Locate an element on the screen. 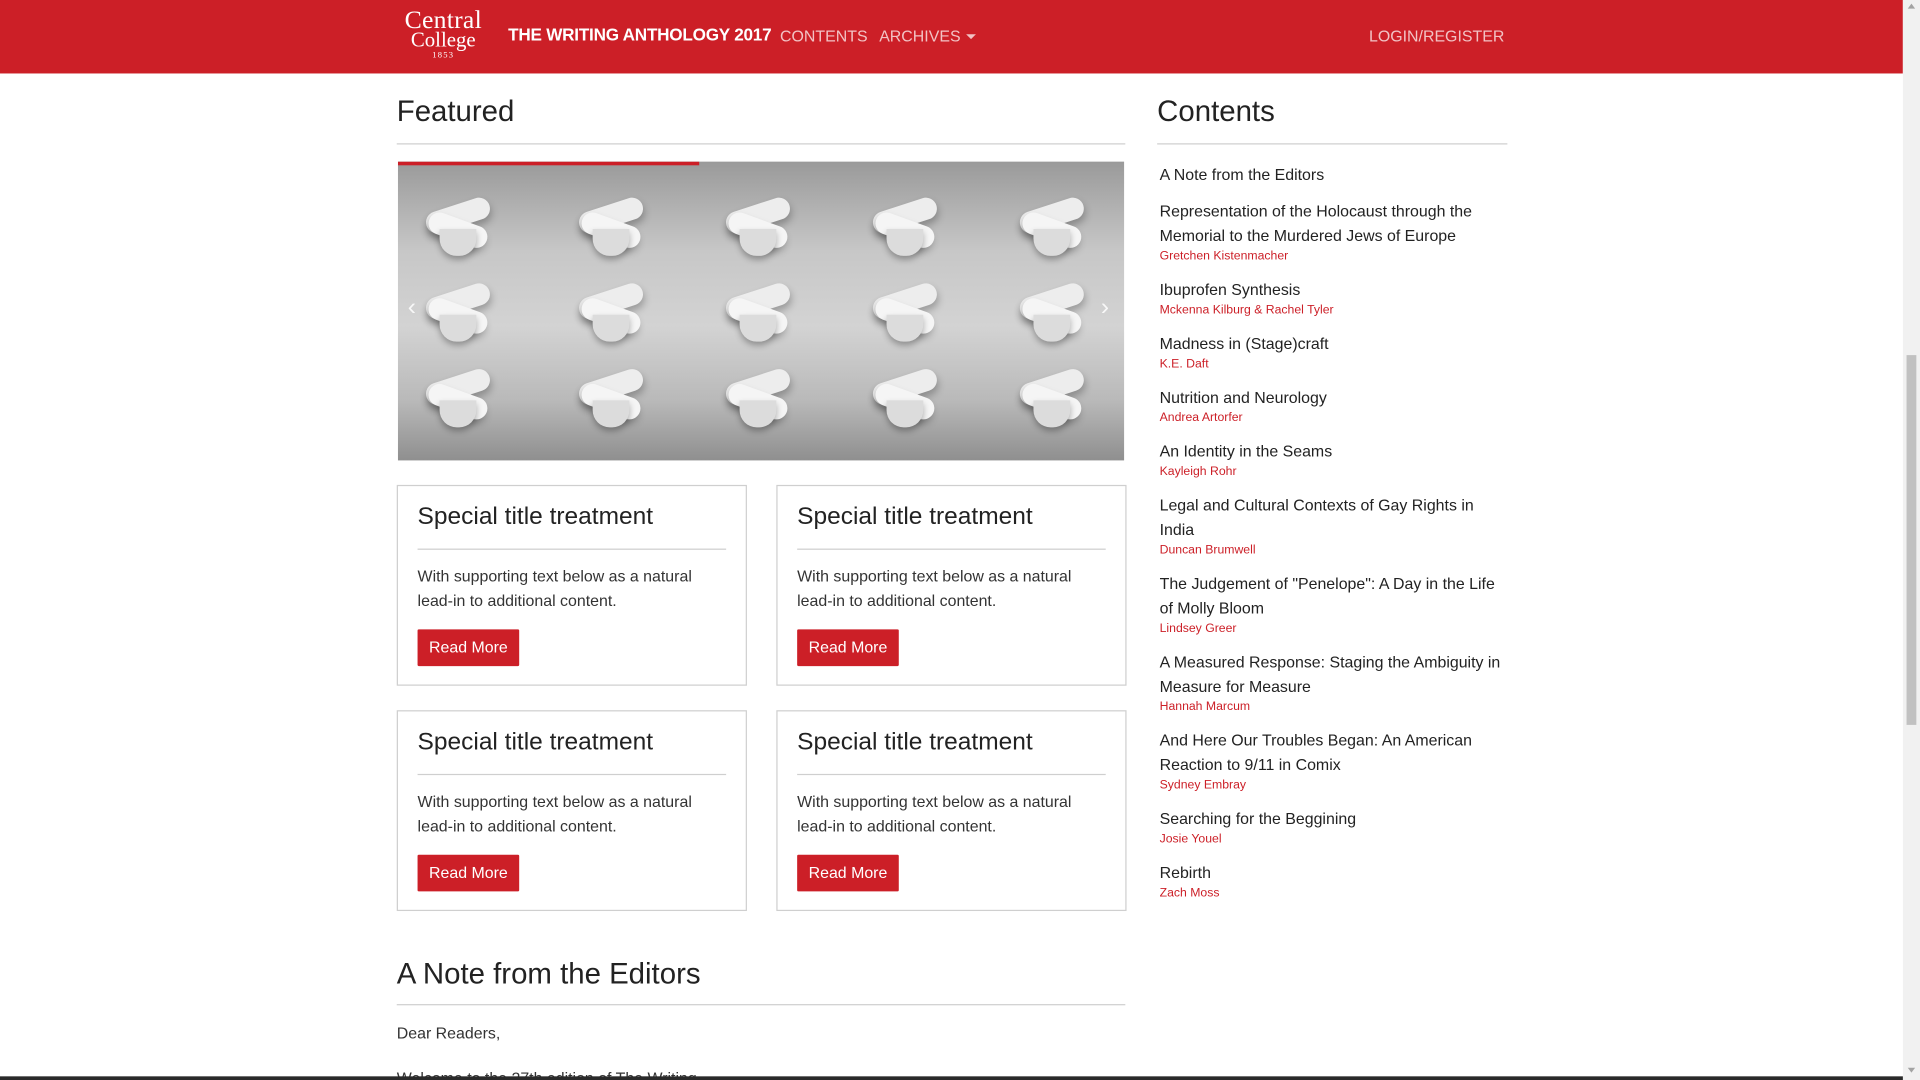 Image resolution: width=1920 pixels, height=1080 pixels. contents-item: An Identity in the Seams Kayleigh Rohr is located at coordinates (1331, 461).